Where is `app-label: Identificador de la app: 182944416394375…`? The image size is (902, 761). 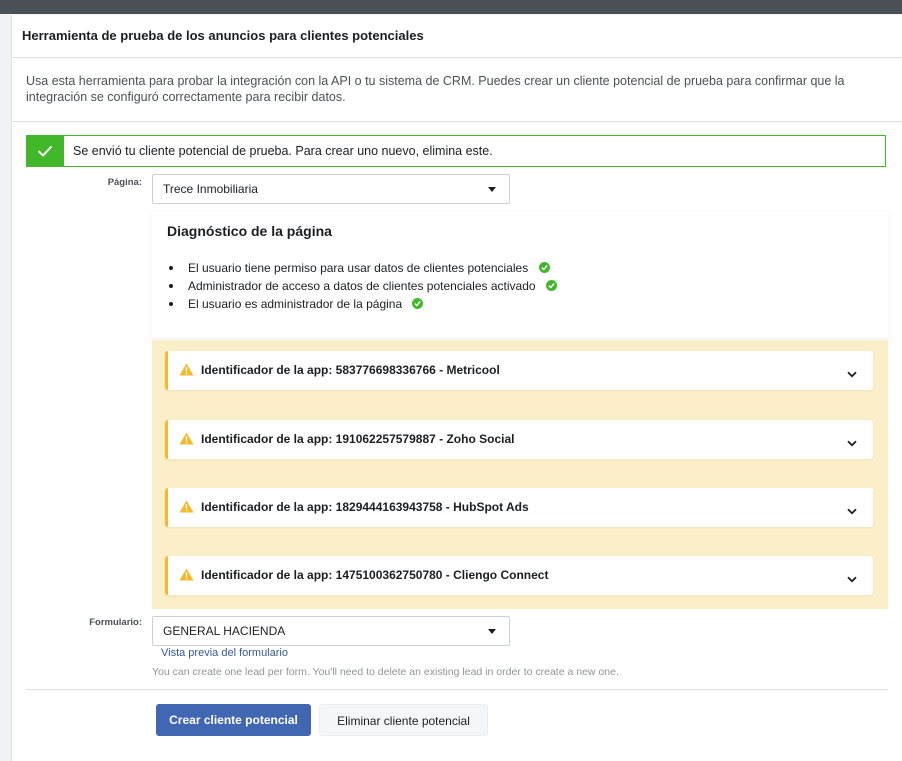 app-label: Identificador de la app: 182944416394375… is located at coordinates (365, 507).